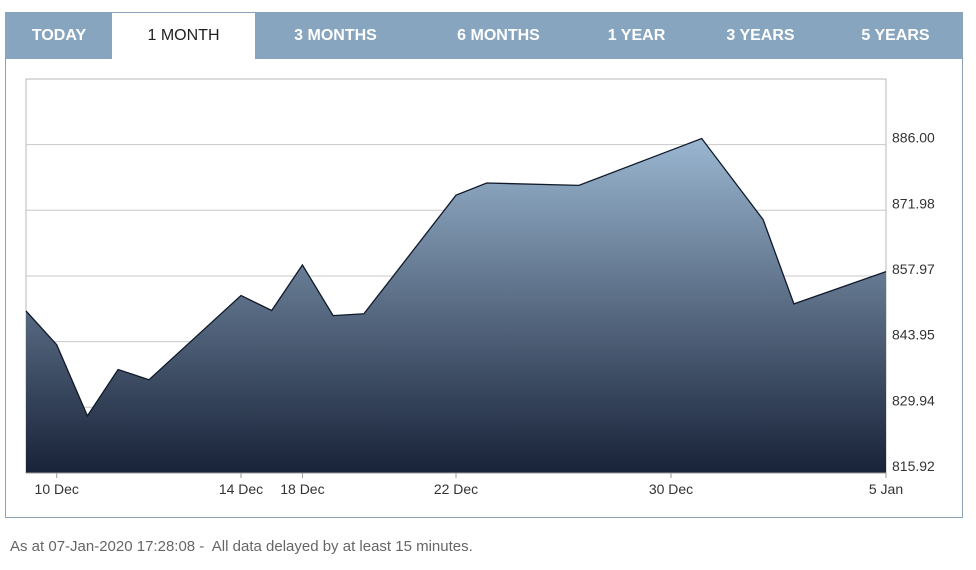 This screenshot has width=976, height=570. What do you see at coordinates (57, 489) in the screenshot?
I see `x-tick-label: 10 Dec` at bounding box center [57, 489].